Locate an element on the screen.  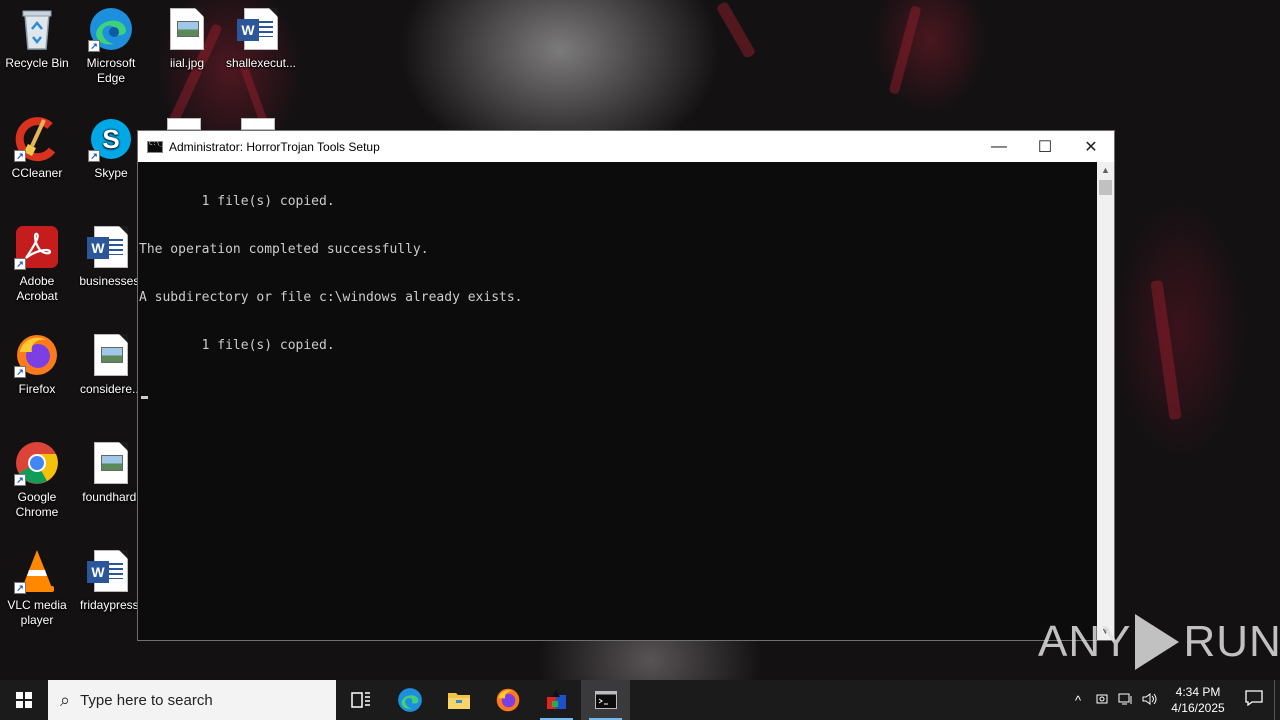
firefox-icon is located at coordinates (507, 700).